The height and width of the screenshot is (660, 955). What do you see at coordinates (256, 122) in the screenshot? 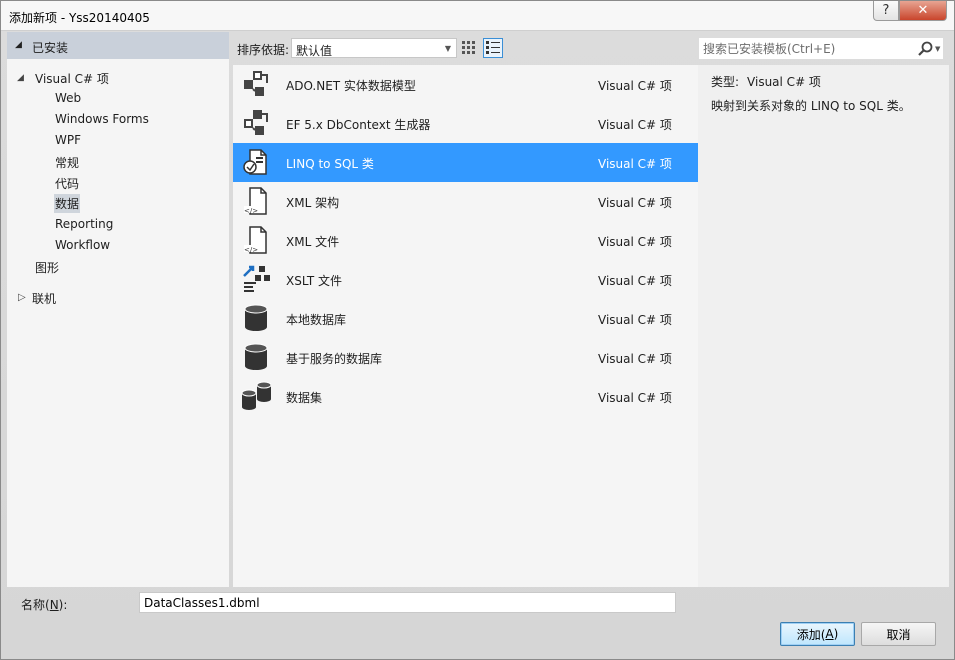
I see `dbcontext-generator-icon` at bounding box center [256, 122].